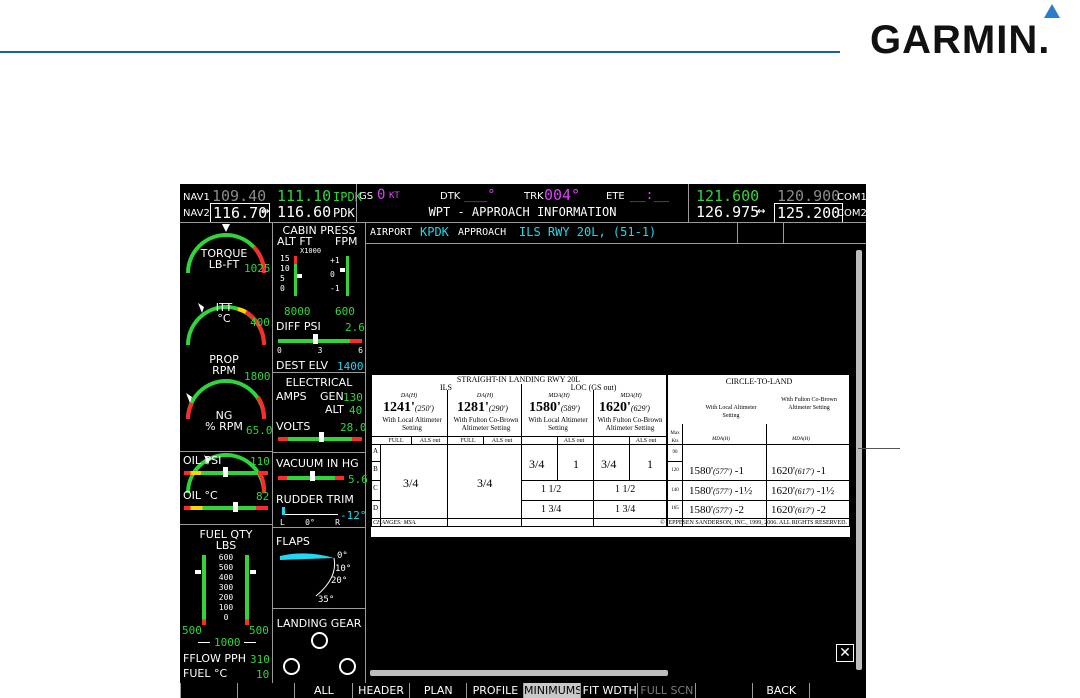 The width and height of the screenshot is (1080, 698). Describe the element at coordinates (319, 640) in the screenshot. I see `nose-gear-icon` at that location.